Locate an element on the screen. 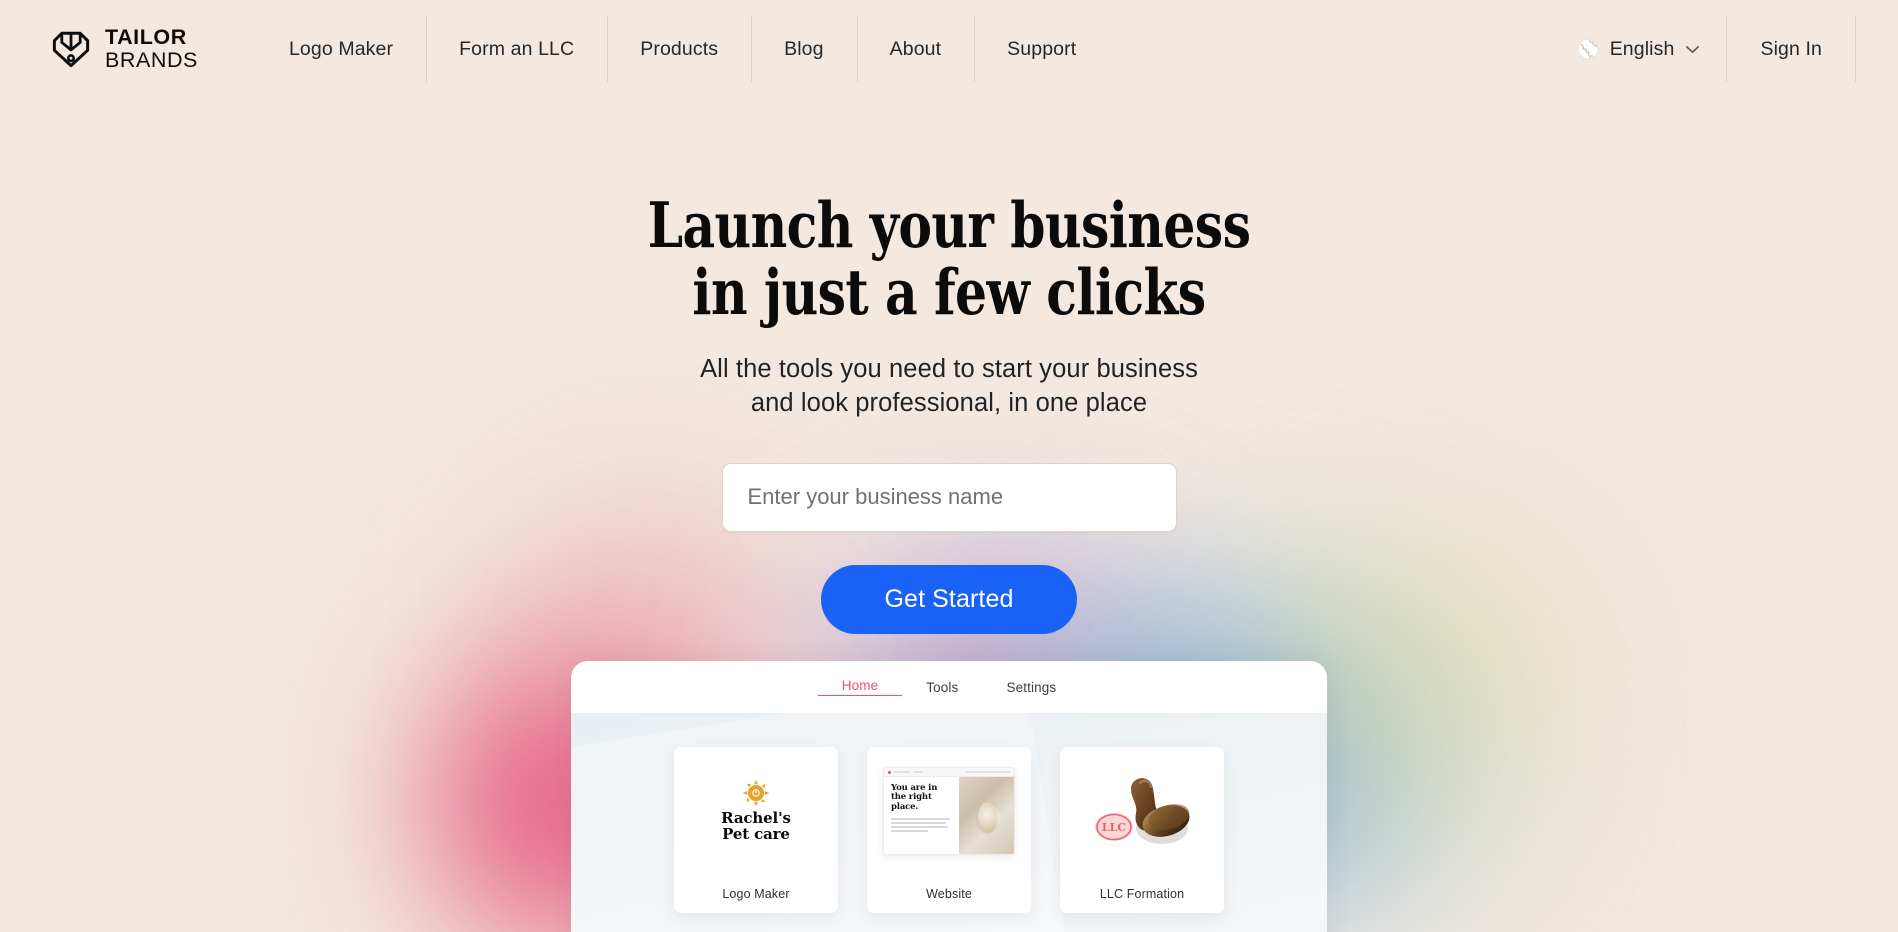  website-preview-content: You are in the right place. is located at coordinates (949, 815).